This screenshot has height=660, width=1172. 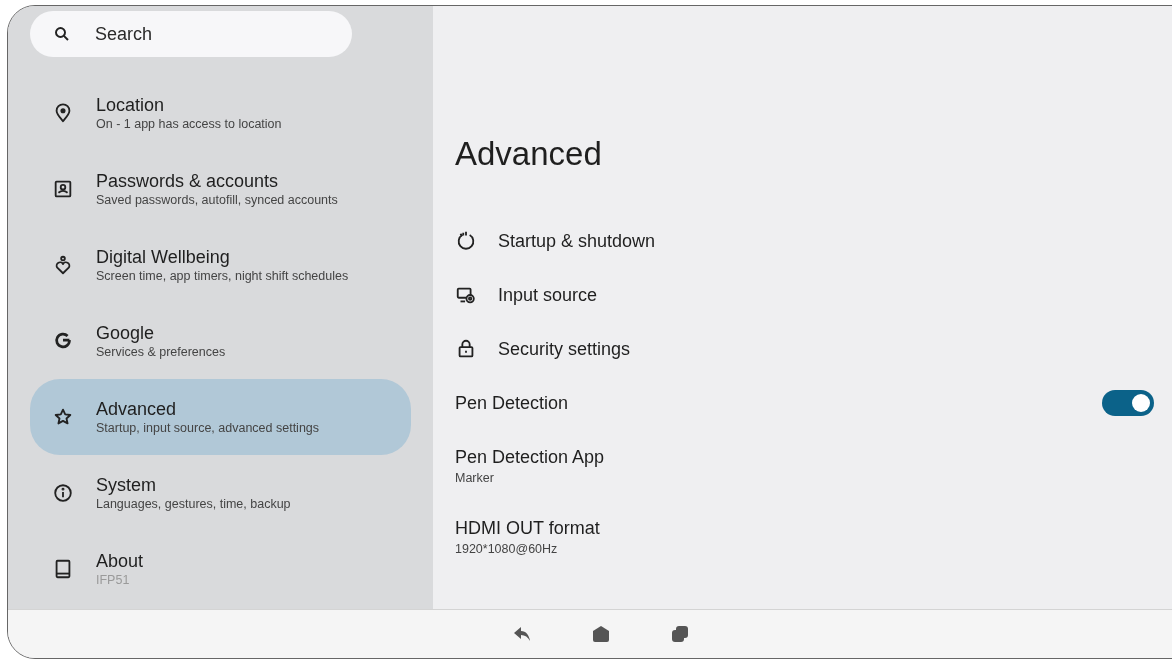 I want to click on sidebar-item: Advanced Startup, input source, advanced settings, so click(x=220, y=417).